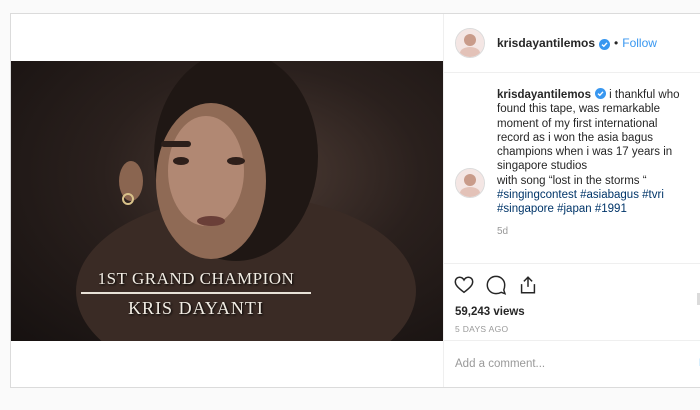  I want to click on heart-icon, so click(464, 285).